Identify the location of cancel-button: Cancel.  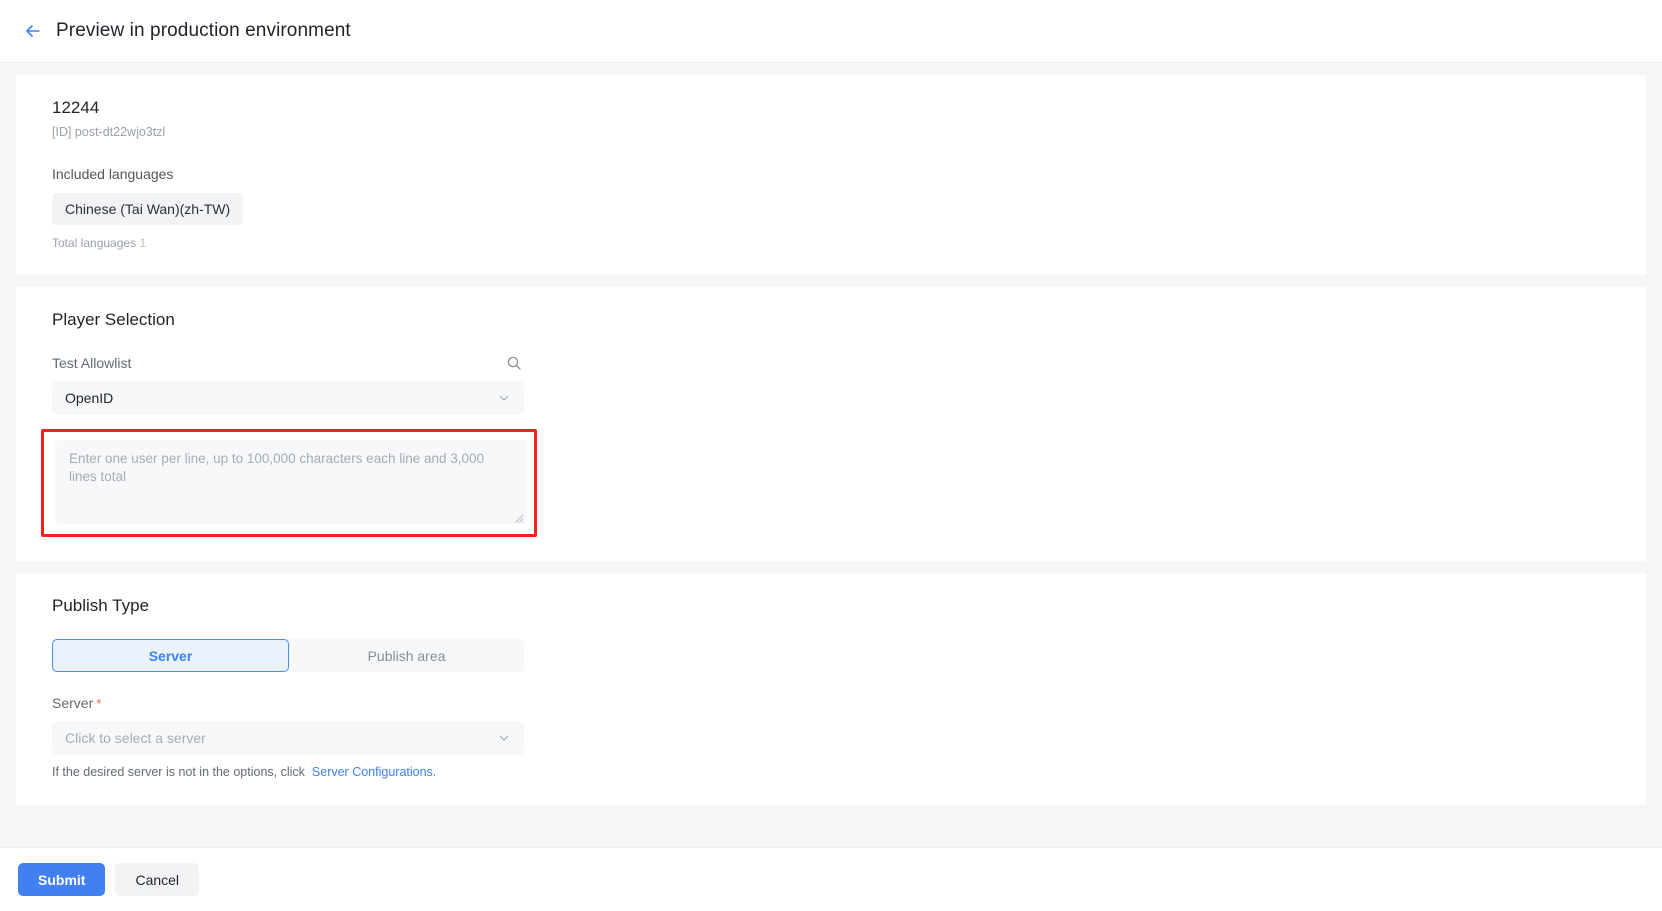
(157, 879).